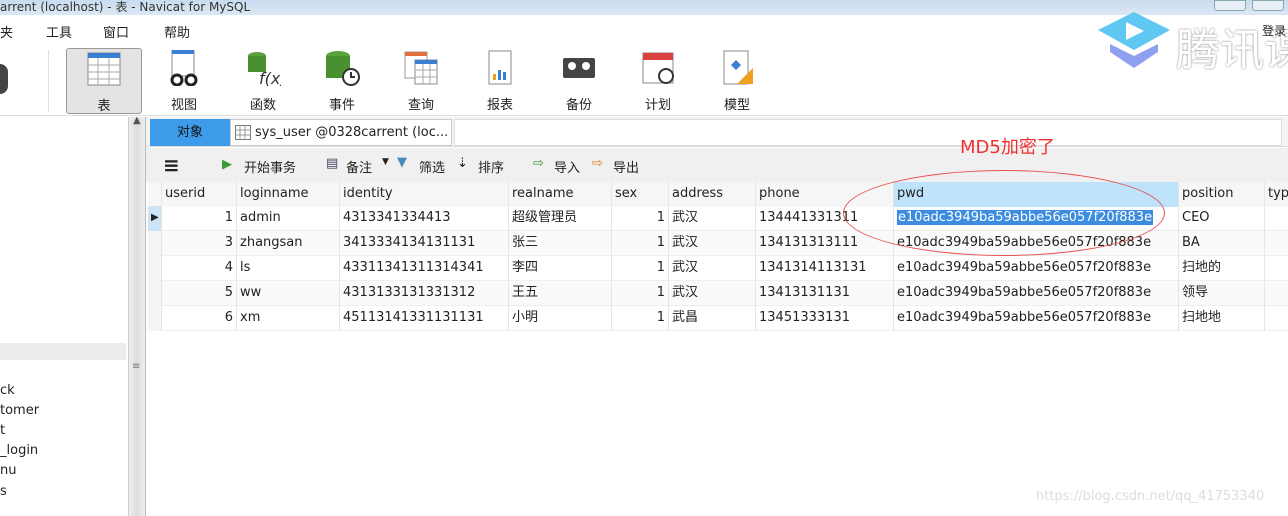 The height and width of the screenshot is (516, 1288). I want to click on cell-value: 武昌, so click(685, 317).